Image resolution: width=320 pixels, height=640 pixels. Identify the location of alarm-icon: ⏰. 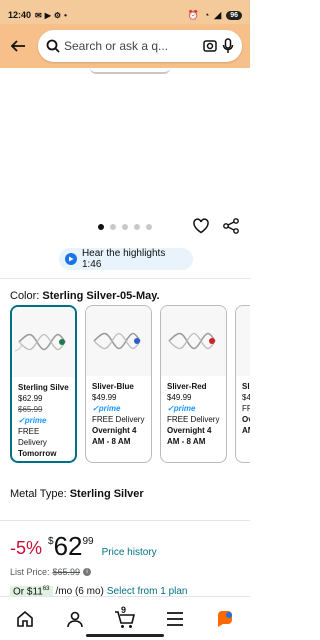
(193, 14).